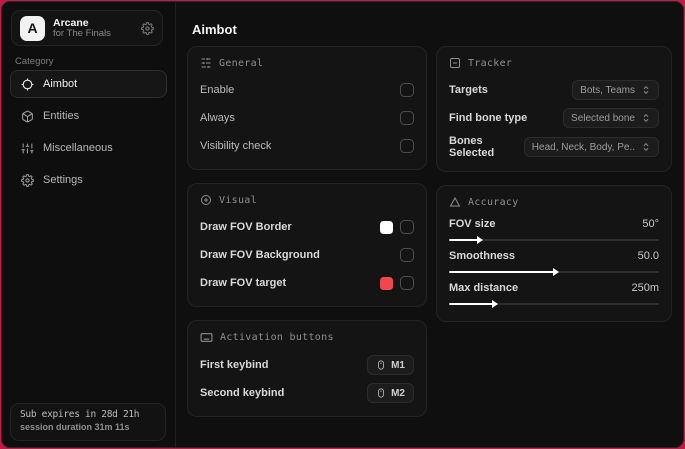 The height and width of the screenshot is (449, 685). What do you see at coordinates (554, 63) in the screenshot?
I see `tracker-panel-header: Tracker` at bounding box center [554, 63].